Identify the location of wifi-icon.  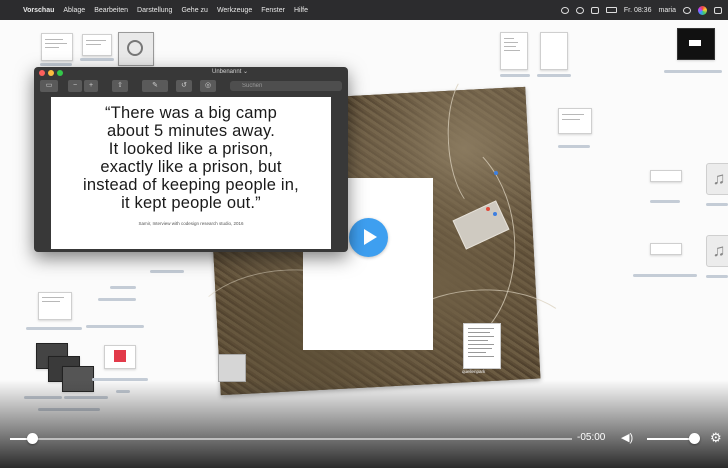
(594, 10).